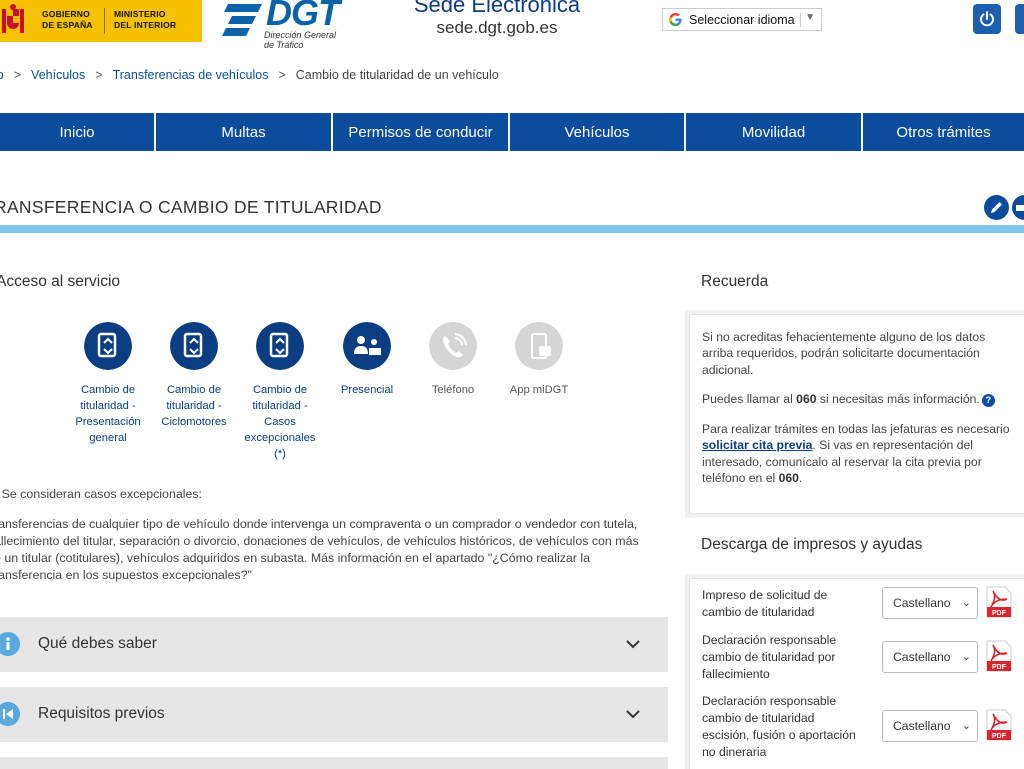 The image size is (1024, 769). What do you see at coordinates (145, 20) in the screenshot?
I see `ministerio-text: MINISTERIO DEL INTERIOR` at bounding box center [145, 20].